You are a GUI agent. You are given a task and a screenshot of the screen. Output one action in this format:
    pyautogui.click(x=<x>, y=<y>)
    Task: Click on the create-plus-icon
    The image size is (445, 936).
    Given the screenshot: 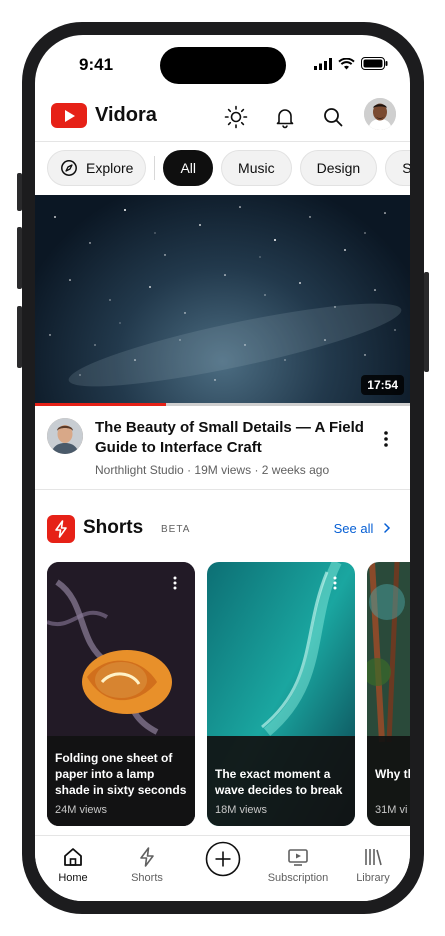 What is the action you would take?
    pyautogui.click(x=223, y=859)
    